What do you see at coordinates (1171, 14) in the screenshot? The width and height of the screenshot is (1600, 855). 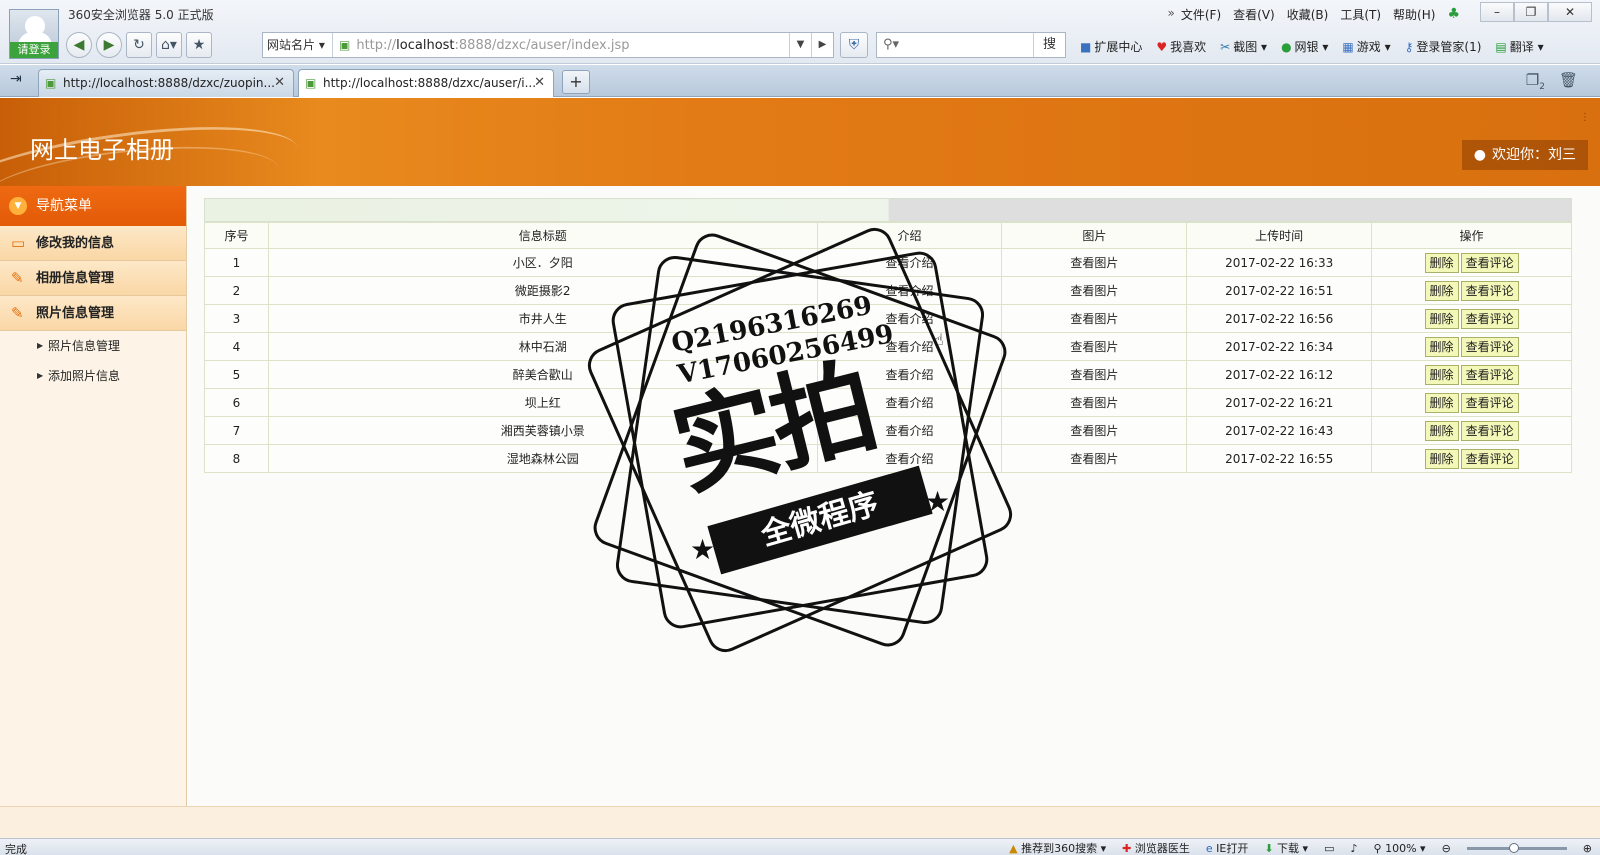 I see `chevron-double-right-icon: »` at bounding box center [1171, 14].